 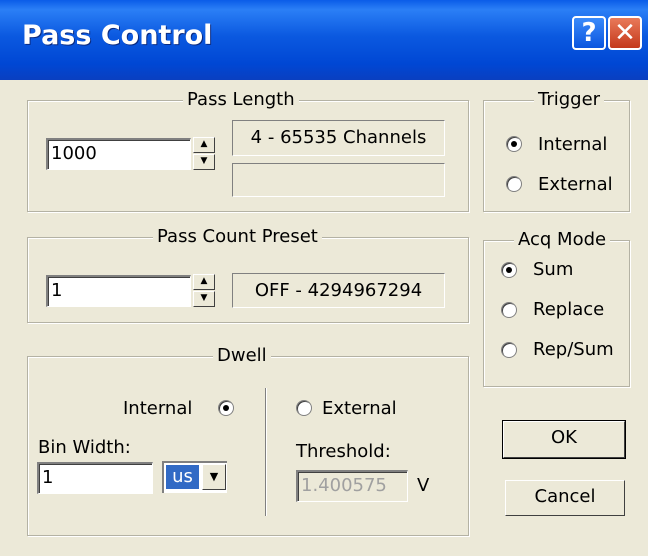 What do you see at coordinates (118, 154) in the screenshot?
I see `pass-length-input: 1000` at bounding box center [118, 154].